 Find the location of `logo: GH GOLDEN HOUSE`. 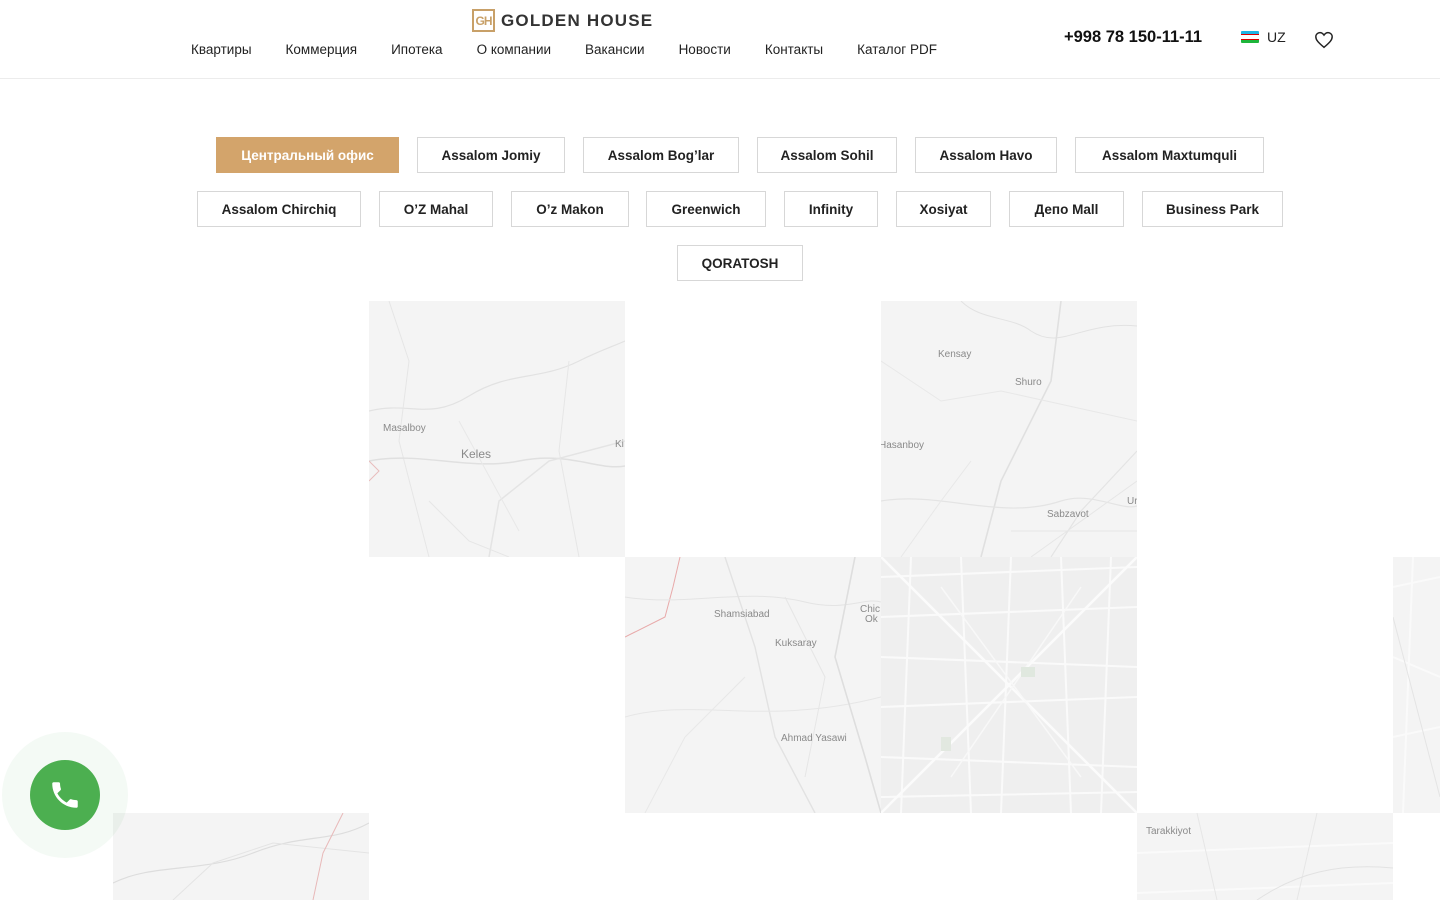

logo: GH GOLDEN HOUSE is located at coordinates (562, 20).